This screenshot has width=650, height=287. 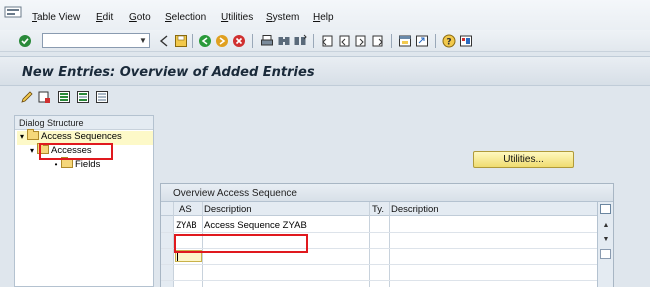 What do you see at coordinates (27, 97) in the screenshot?
I see `display-change-icon` at bounding box center [27, 97].